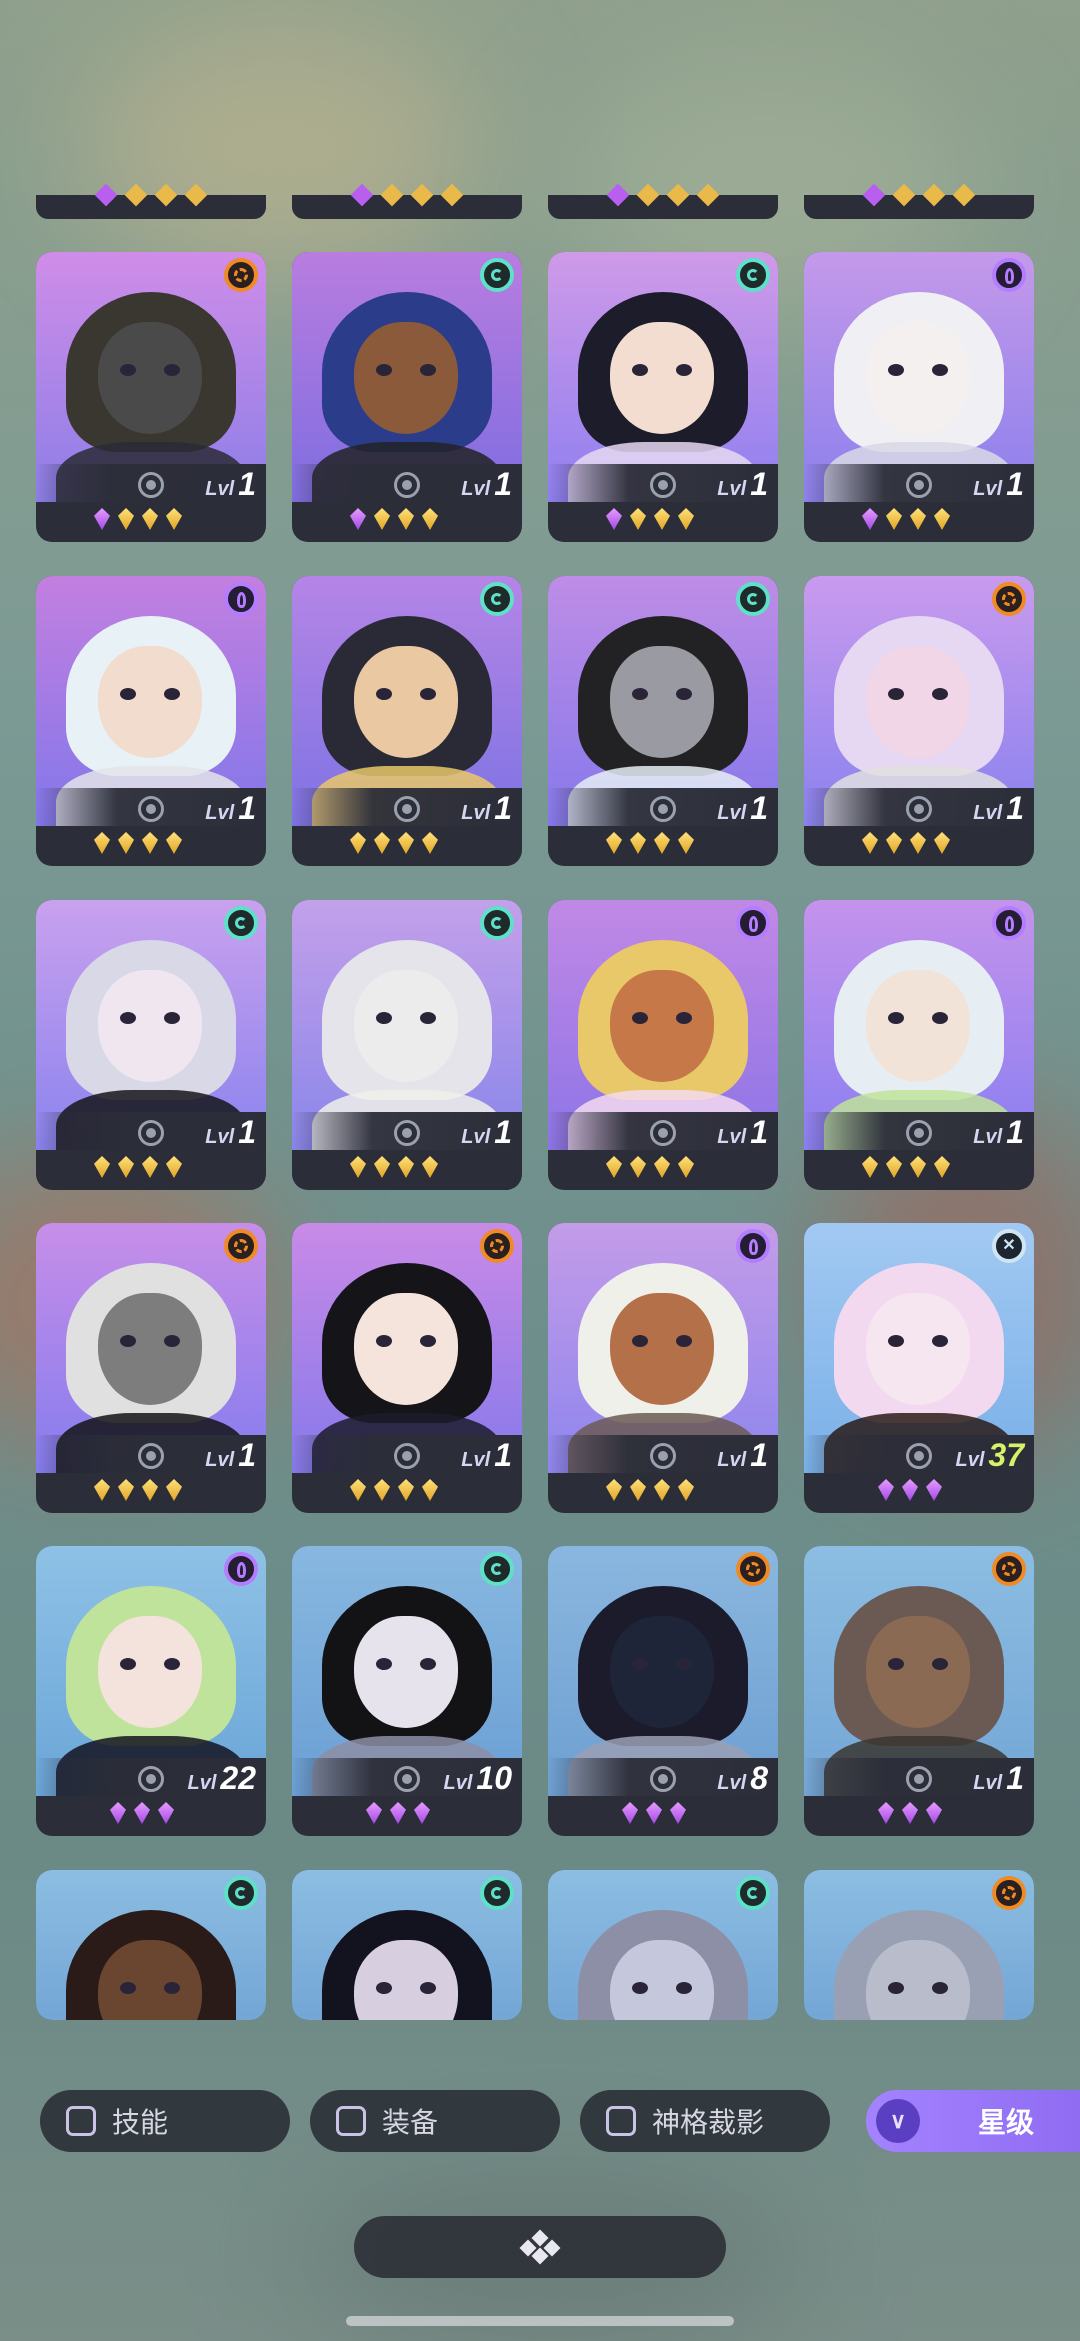  What do you see at coordinates (919, 1368) in the screenshot?
I see `hero-card: Lvl37` at bounding box center [919, 1368].